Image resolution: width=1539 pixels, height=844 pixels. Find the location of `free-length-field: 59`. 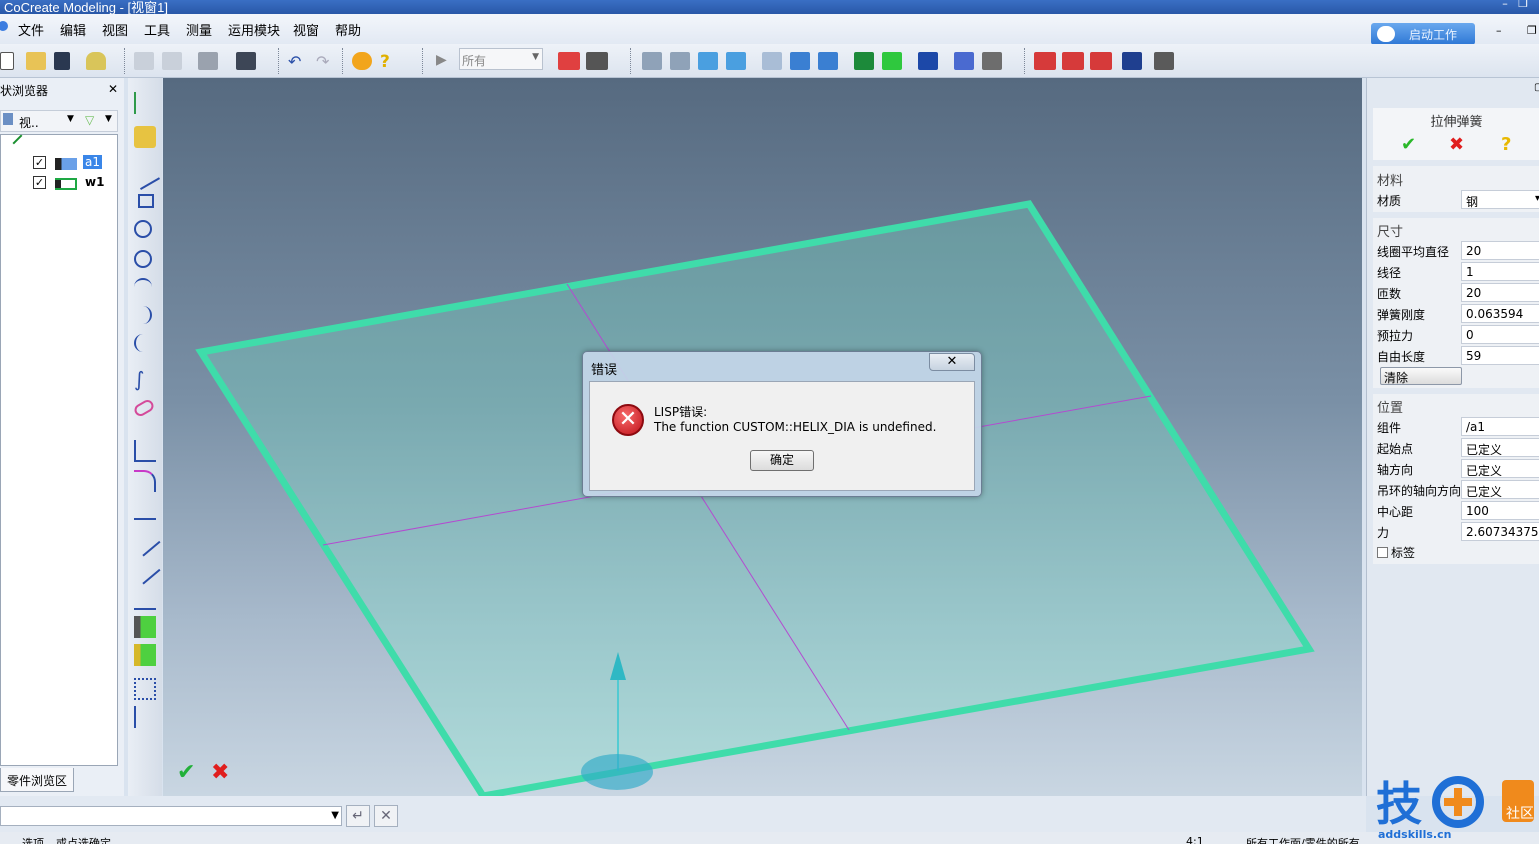

free-length-field: 59 is located at coordinates (1500, 355).